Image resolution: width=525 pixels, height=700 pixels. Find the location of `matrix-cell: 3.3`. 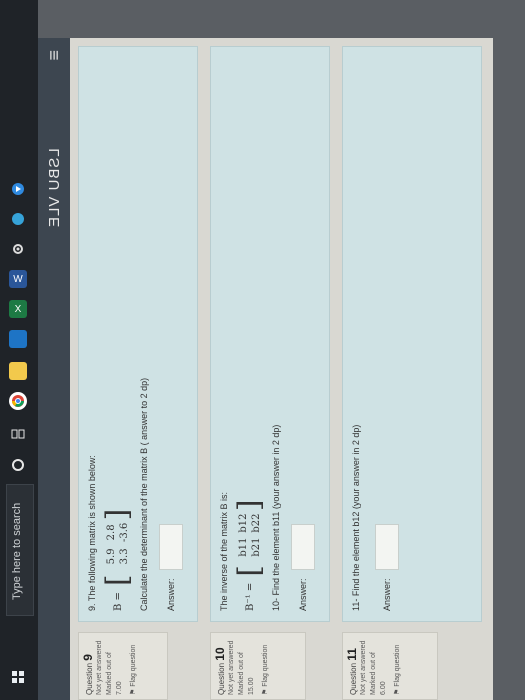

matrix-cell: 3.3 is located at coordinates (124, 556).